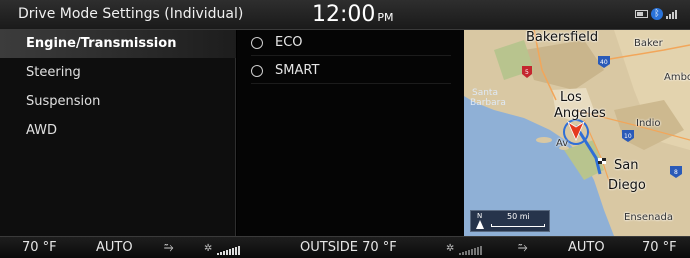 The image size is (690, 258). What do you see at coordinates (626, 165) in the screenshot?
I see `map-label-san: San` at bounding box center [626, 165].